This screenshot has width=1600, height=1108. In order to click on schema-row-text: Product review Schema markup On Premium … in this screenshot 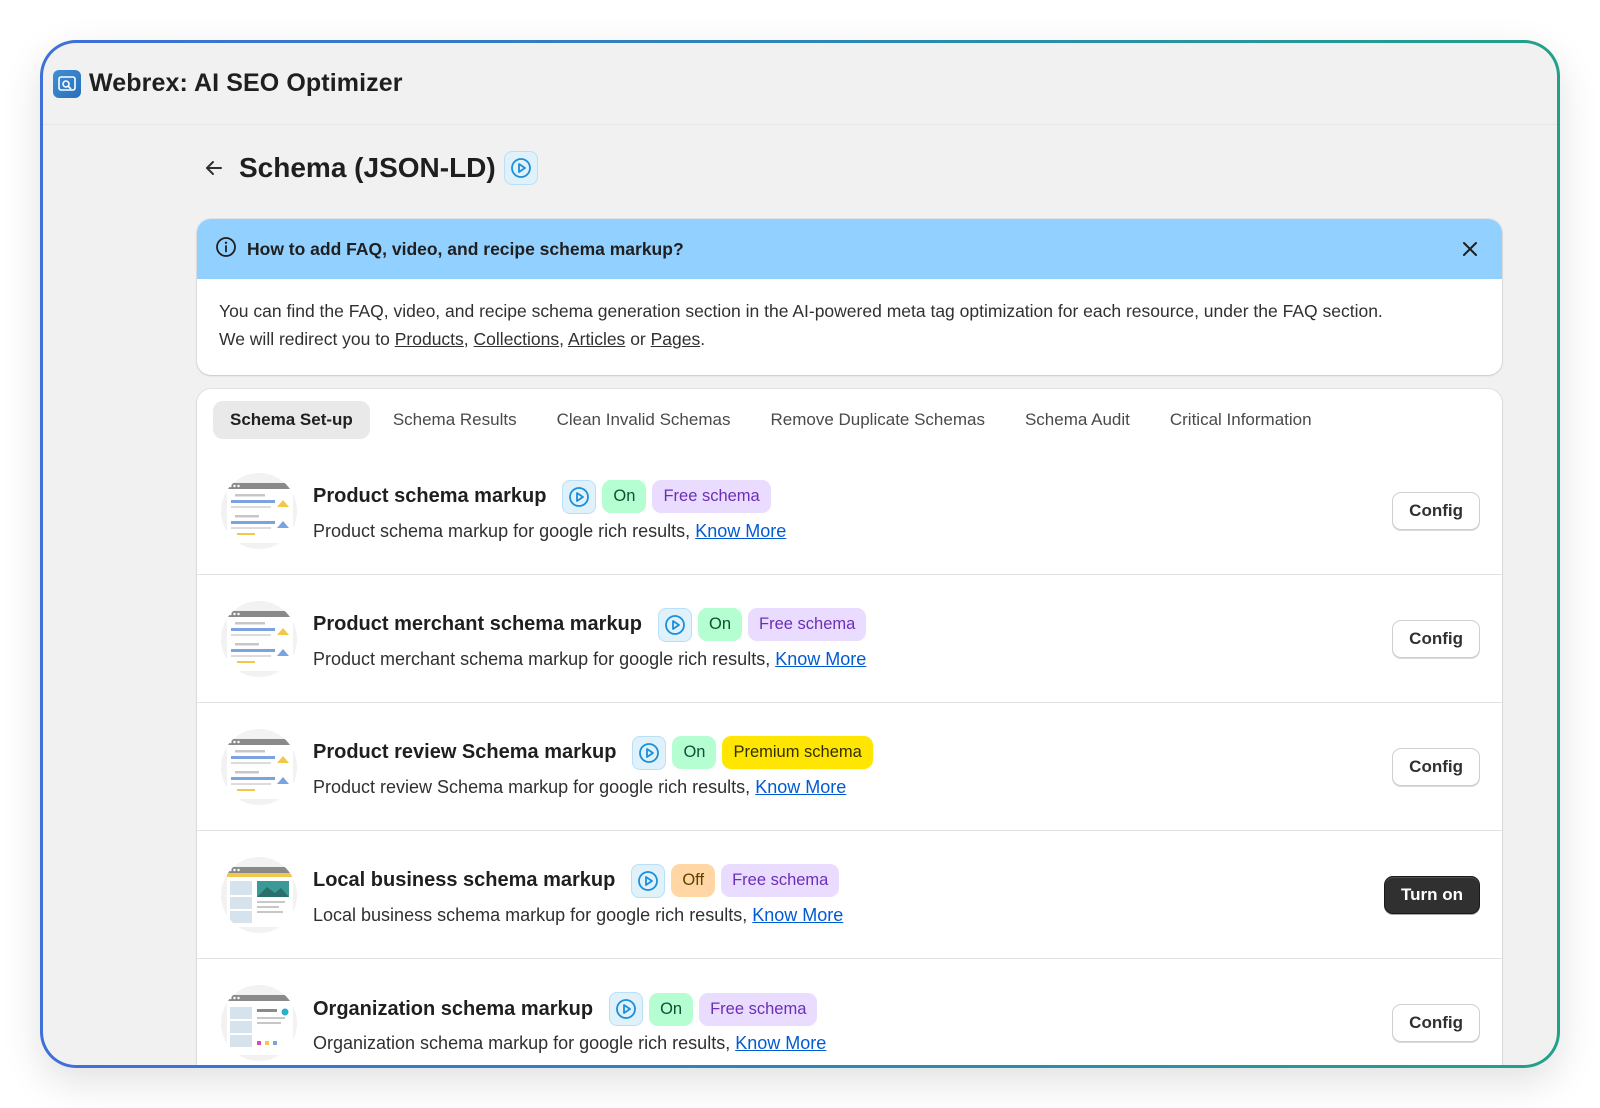, I will do `click(852, 766)`.